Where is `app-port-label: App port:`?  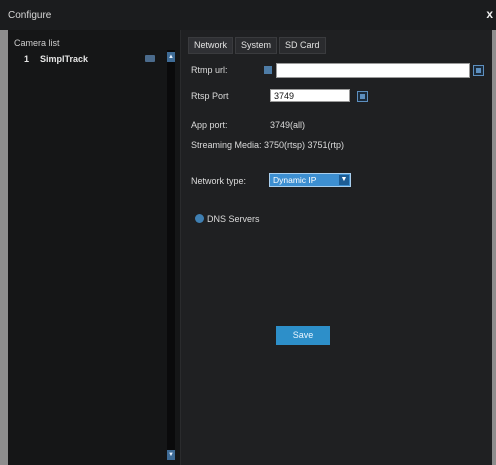
app-port-label: App port: is located at coordinates (209, 125).